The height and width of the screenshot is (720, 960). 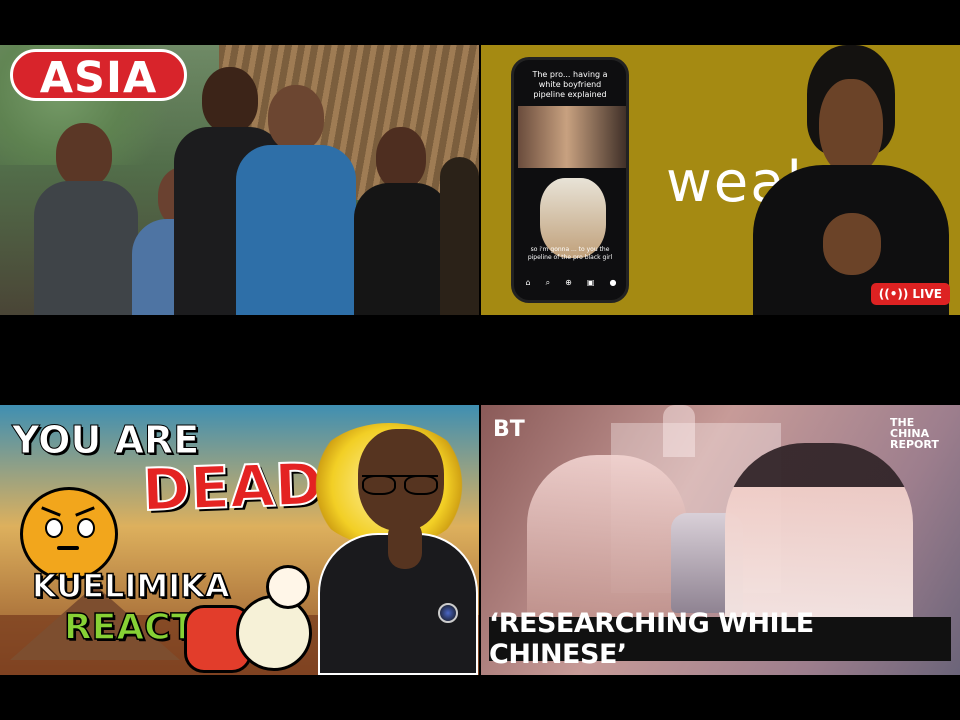 I want to click on person-left, so click(x=86, y=219).